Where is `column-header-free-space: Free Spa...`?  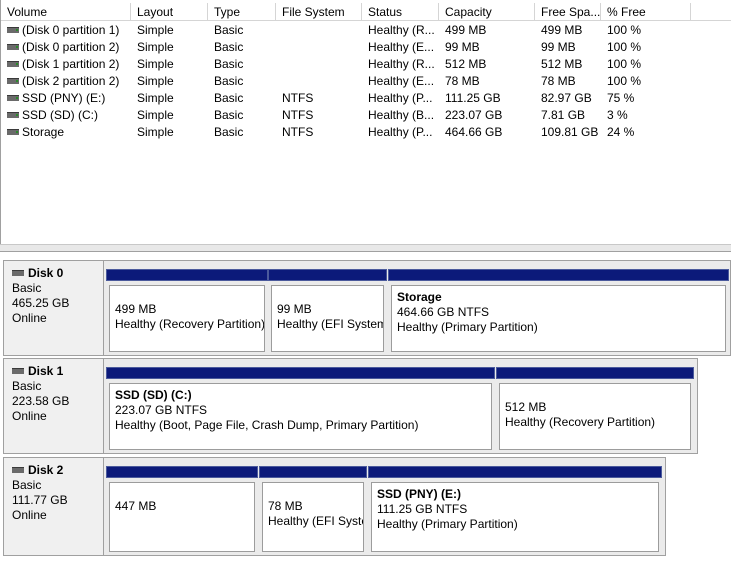
column-header-free-space: Free Spa... is located at coordinates (568, 12).